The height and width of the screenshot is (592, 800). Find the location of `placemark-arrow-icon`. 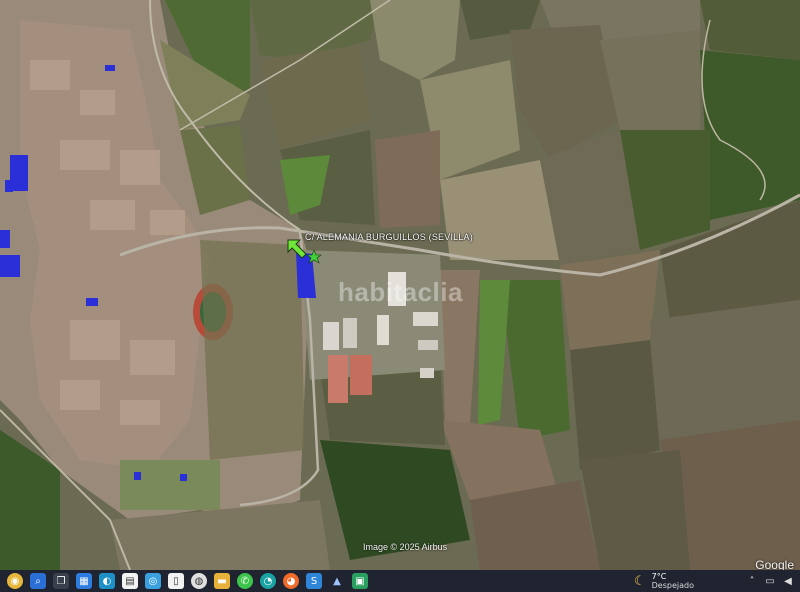

placemark-arrow-icon is located at coordinates (306, 253).